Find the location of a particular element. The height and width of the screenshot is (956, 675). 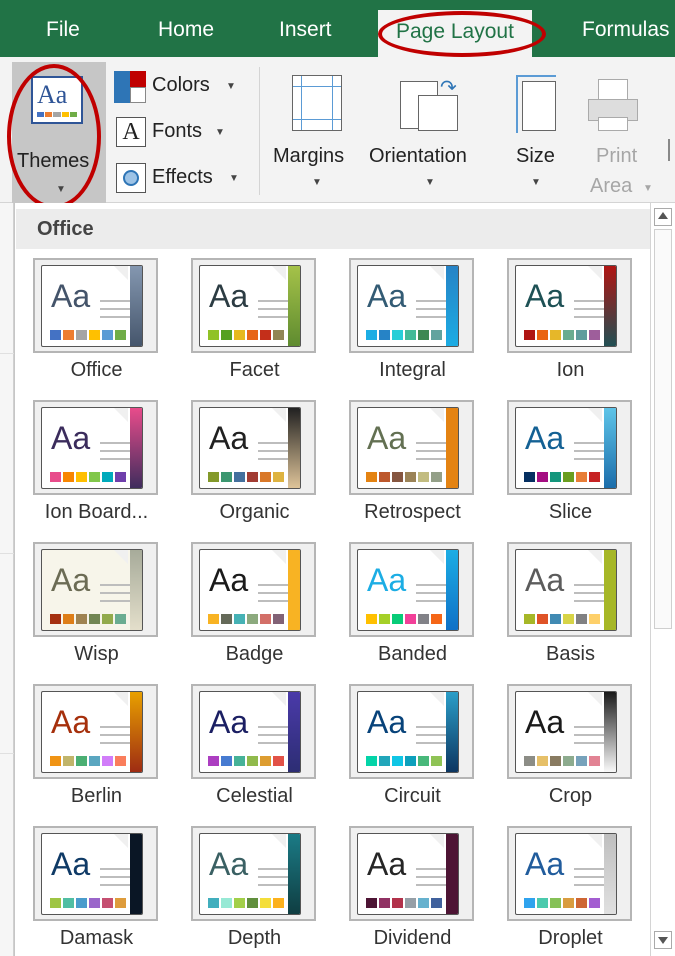

scroll-up-arrow is located at coordinates (663, 217).